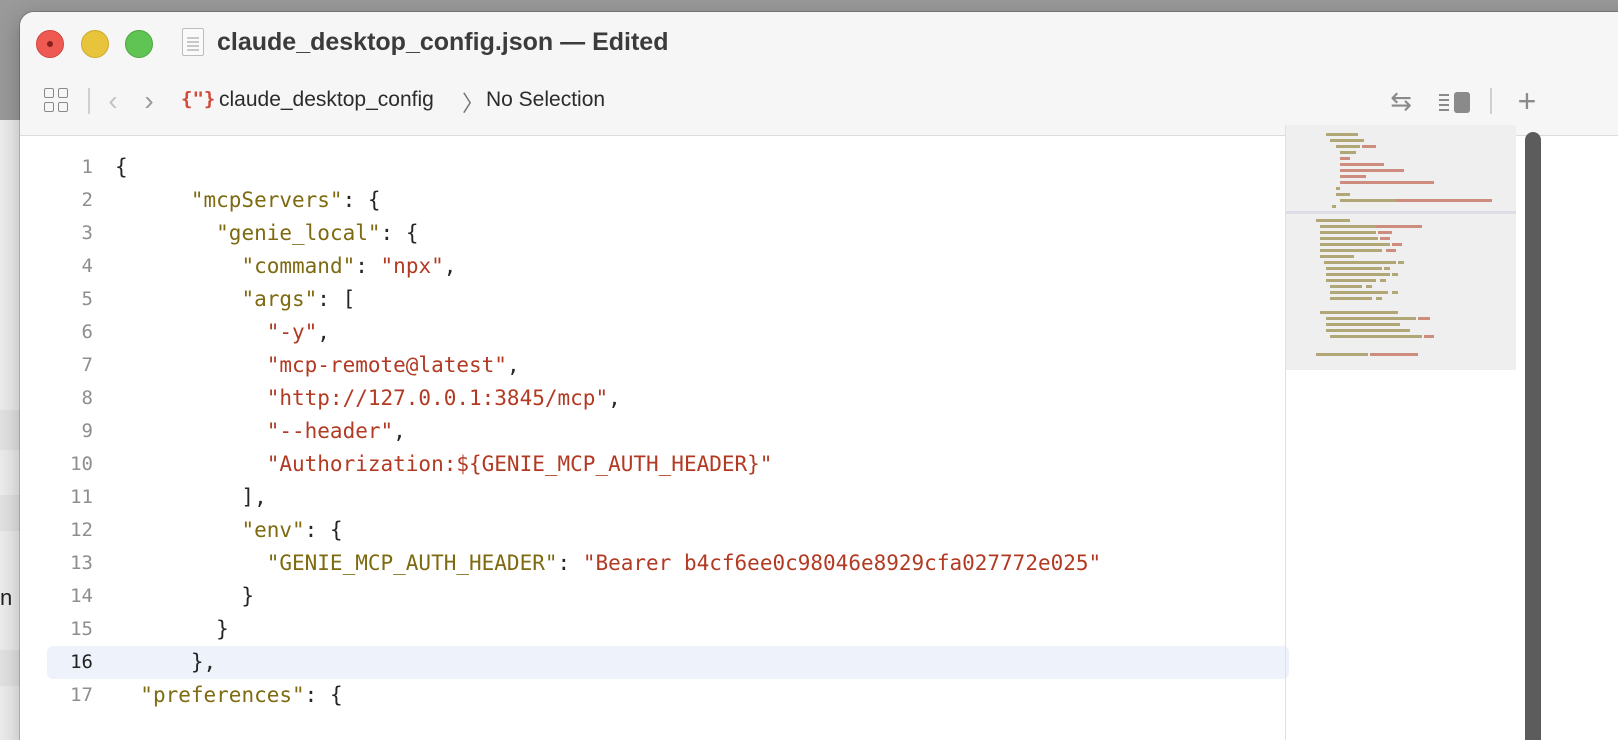 The height and width of the screenshot is (740, 1618). I want to click on line-code: "env": {, so click(292, 530).